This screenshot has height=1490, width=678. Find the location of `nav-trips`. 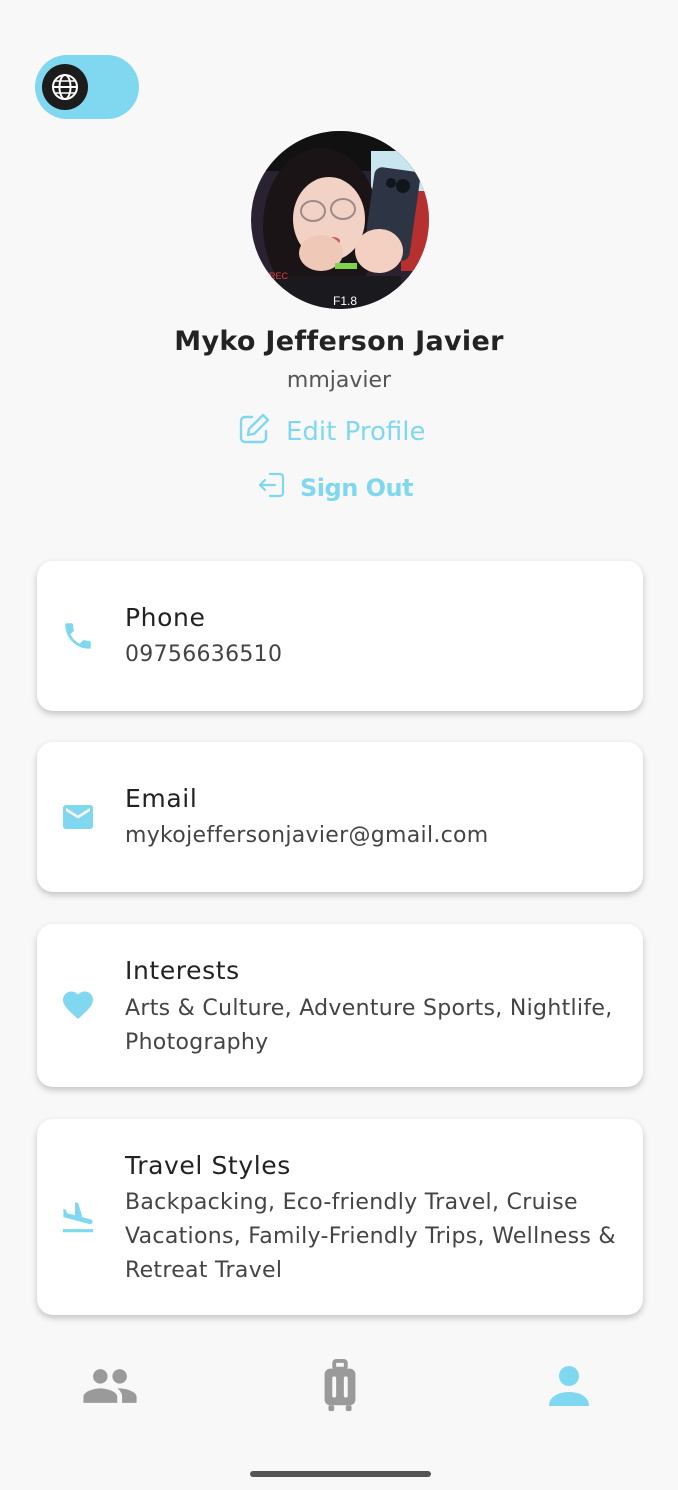

nav-trips is located at coordinates (340, 1388).